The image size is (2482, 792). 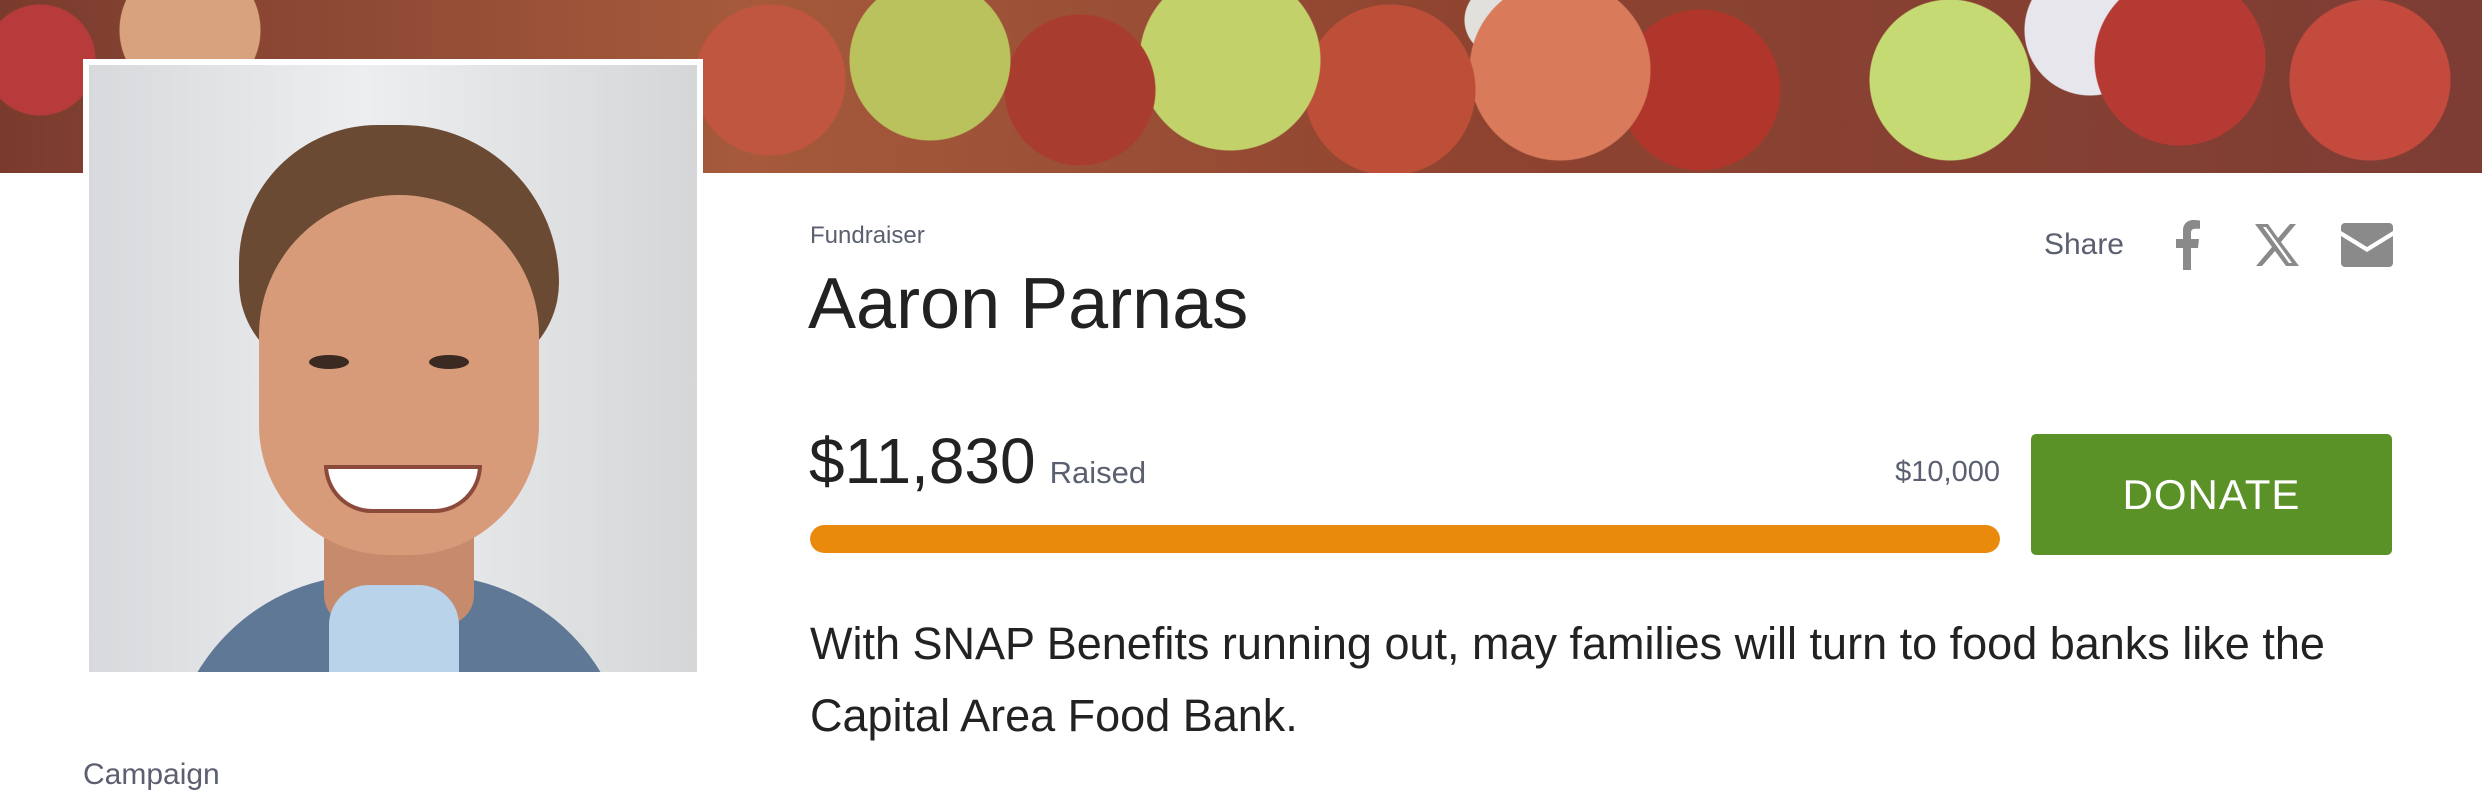 What do you see at coordinates (2367, 245) in the screenshot?
I see `email-icon` at bounding box center [2367, 245].